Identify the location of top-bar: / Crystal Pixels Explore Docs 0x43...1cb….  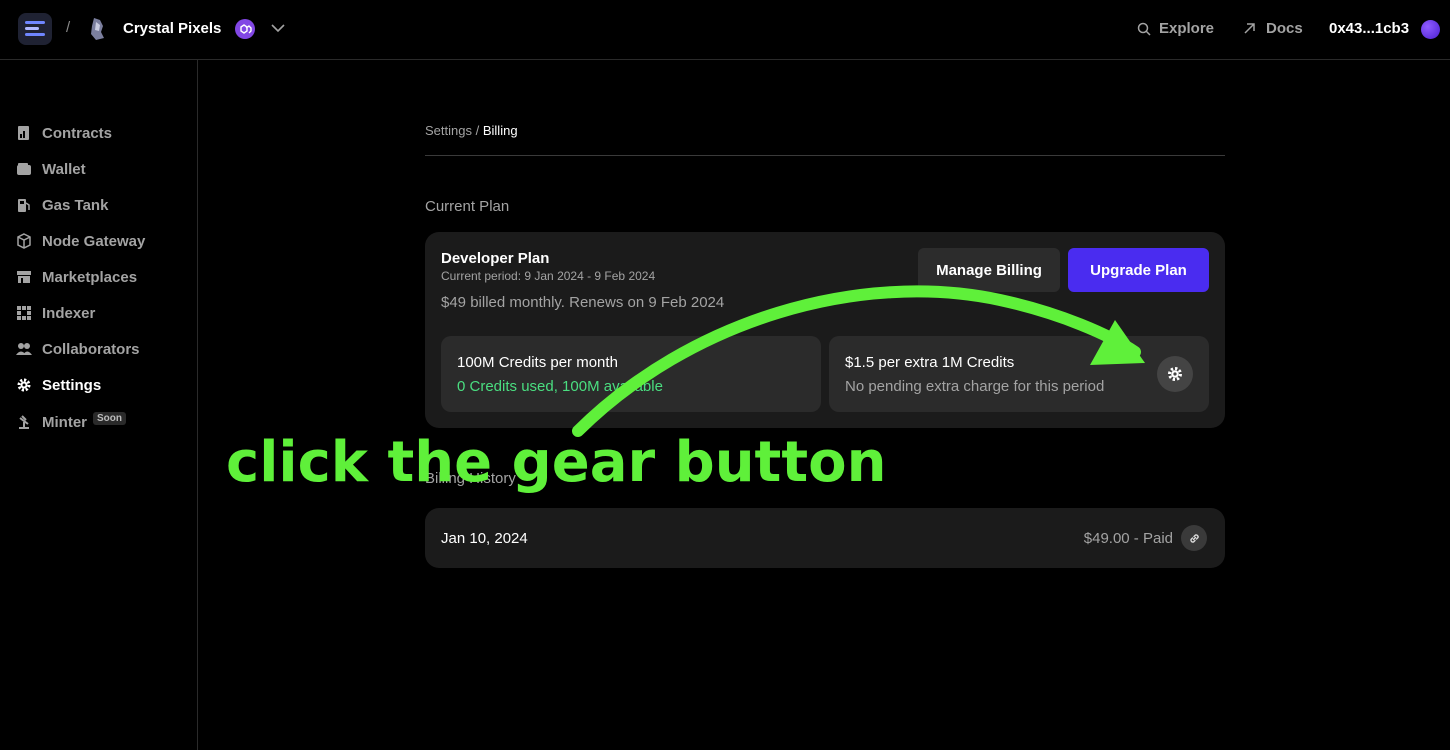
(725, 30).